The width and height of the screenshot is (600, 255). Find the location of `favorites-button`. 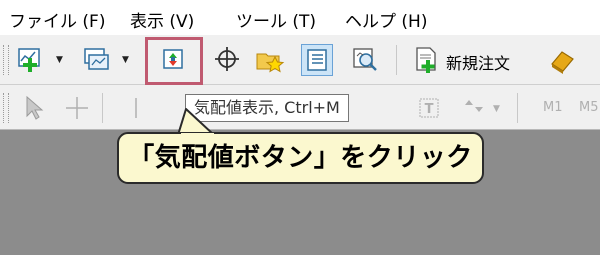

favorites-button is located at coordinates (270, 59).